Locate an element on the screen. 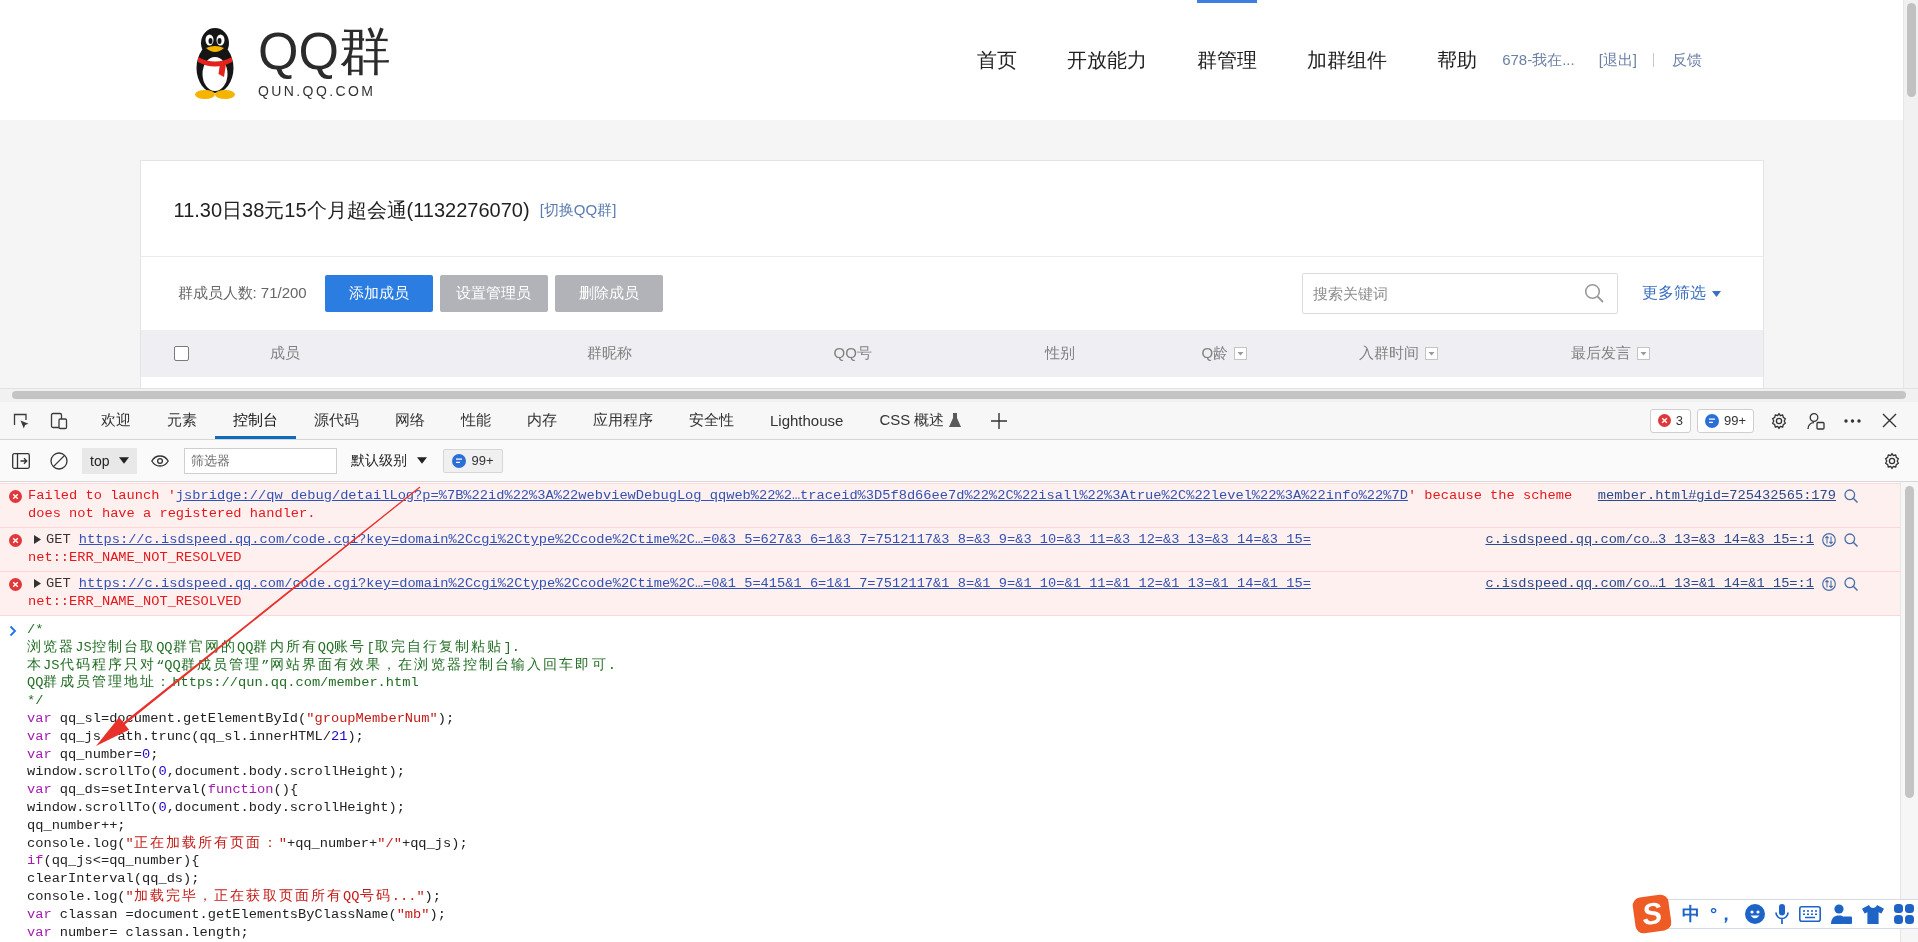  code-line: var qq_js is located at coordinates (64, 736).